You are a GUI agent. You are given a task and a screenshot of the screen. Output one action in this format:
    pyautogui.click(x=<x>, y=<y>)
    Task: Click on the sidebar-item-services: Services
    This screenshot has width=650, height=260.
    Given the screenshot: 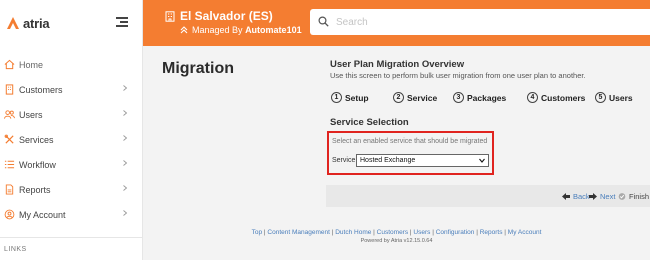 What is the action you would take?
    pyautogui.click(x=71, y=139)
    